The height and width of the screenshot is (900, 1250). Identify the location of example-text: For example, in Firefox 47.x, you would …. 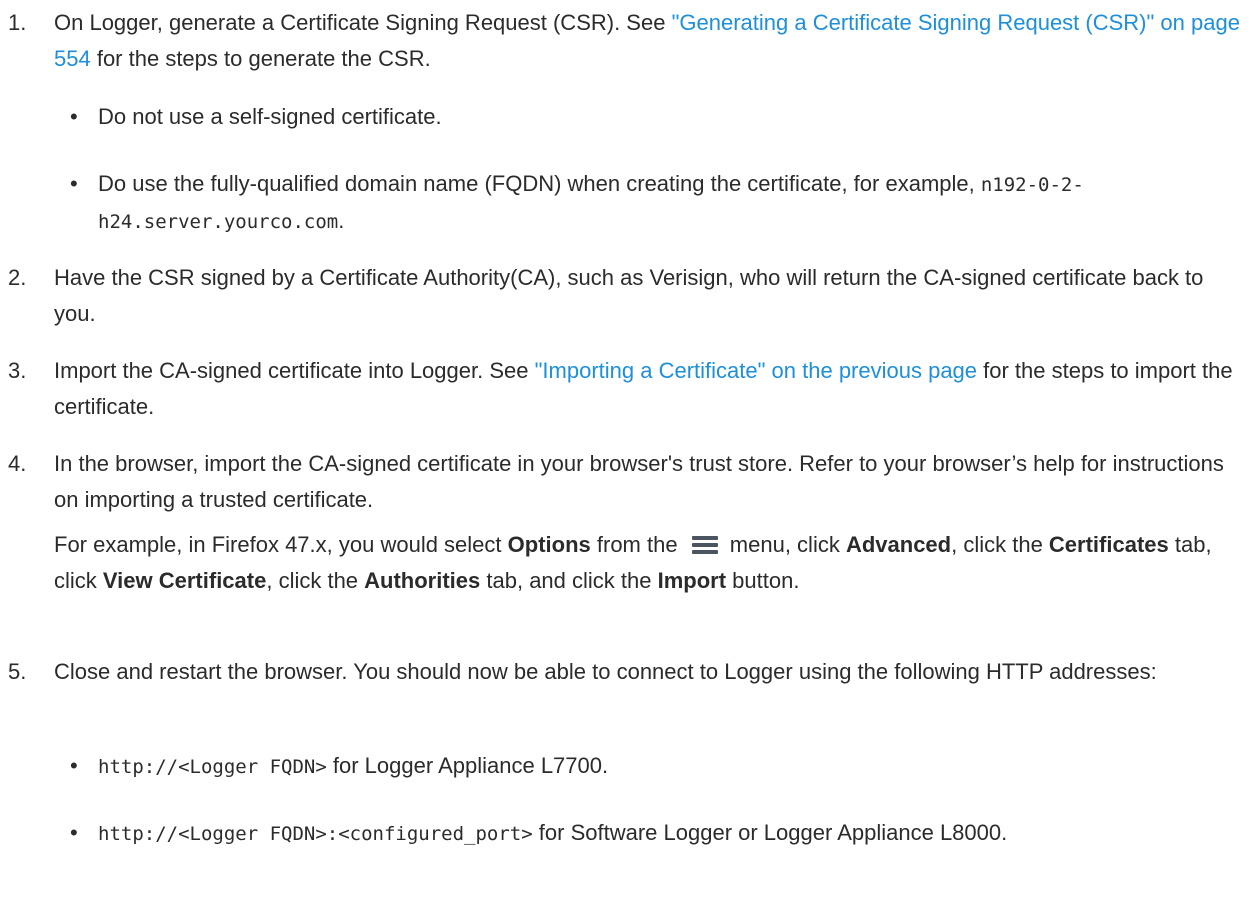
(633, 562).